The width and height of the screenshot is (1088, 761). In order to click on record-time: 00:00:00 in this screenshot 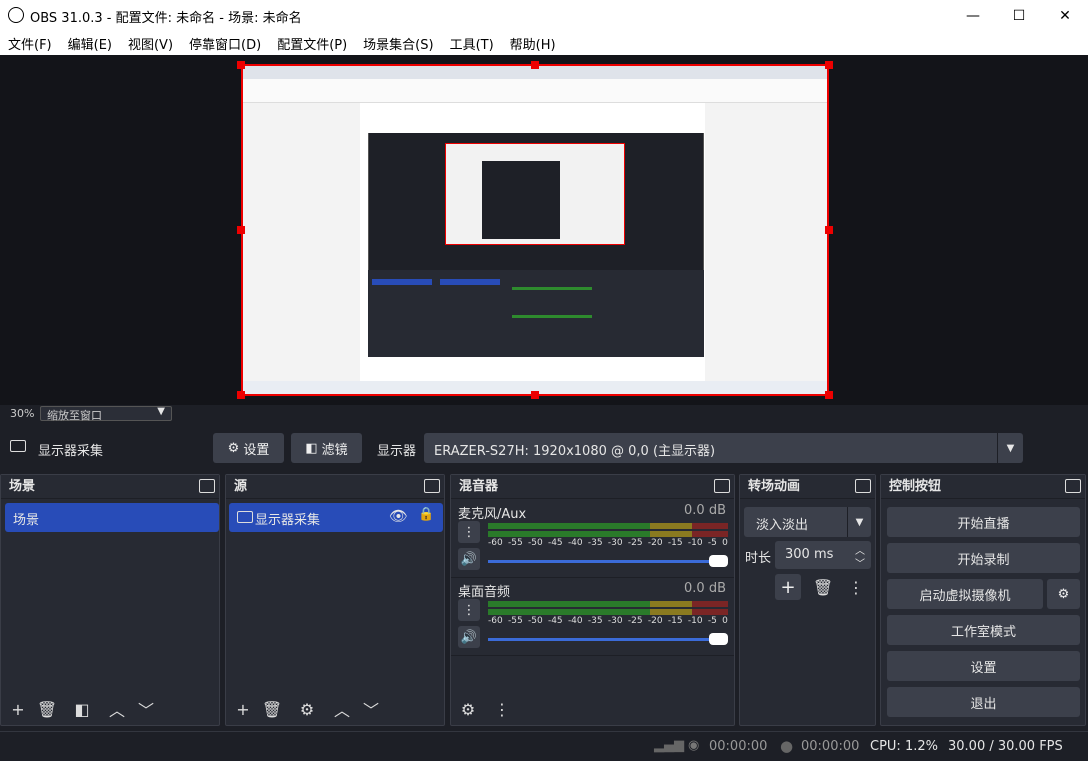, I will do `click(830, 746)`.